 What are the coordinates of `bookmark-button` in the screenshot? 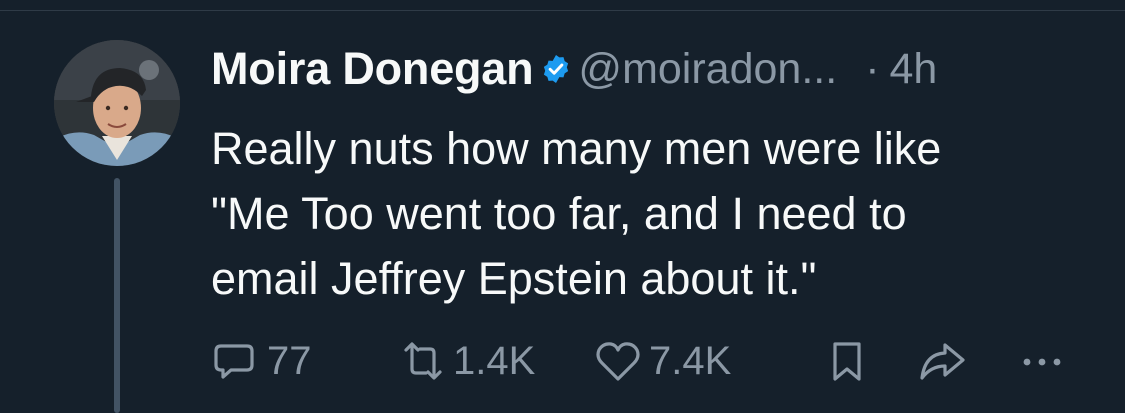 It's located at (847, 361).